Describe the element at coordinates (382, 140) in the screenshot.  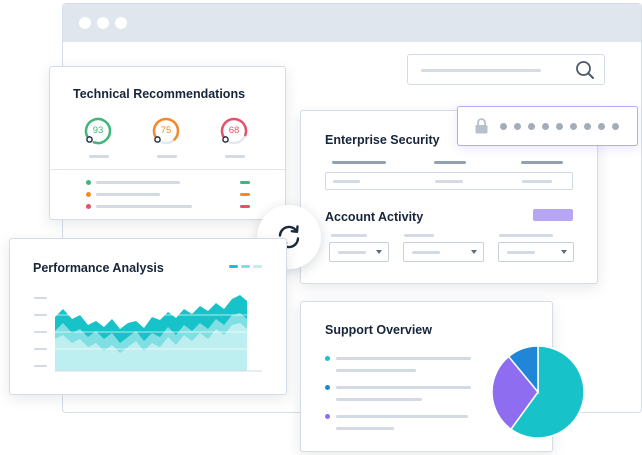
I see `enterprise-security-title: Enterprise Security` at that location.